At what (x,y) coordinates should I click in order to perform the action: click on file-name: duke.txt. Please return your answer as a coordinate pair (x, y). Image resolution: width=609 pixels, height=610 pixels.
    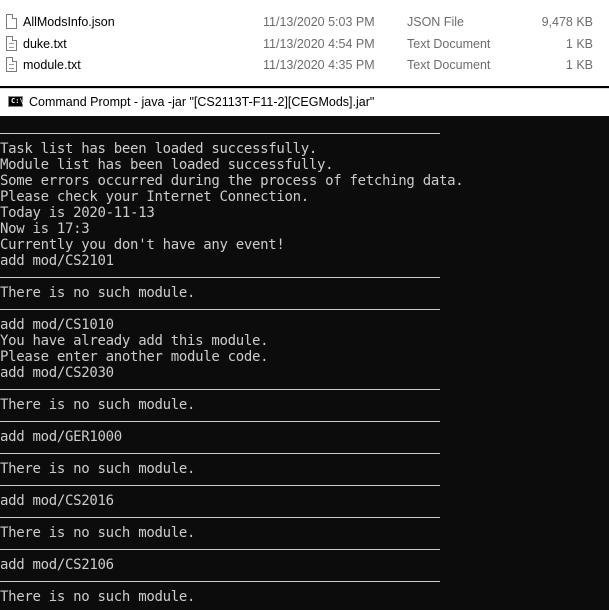
    Looking at the image, I should click on (45, 44).